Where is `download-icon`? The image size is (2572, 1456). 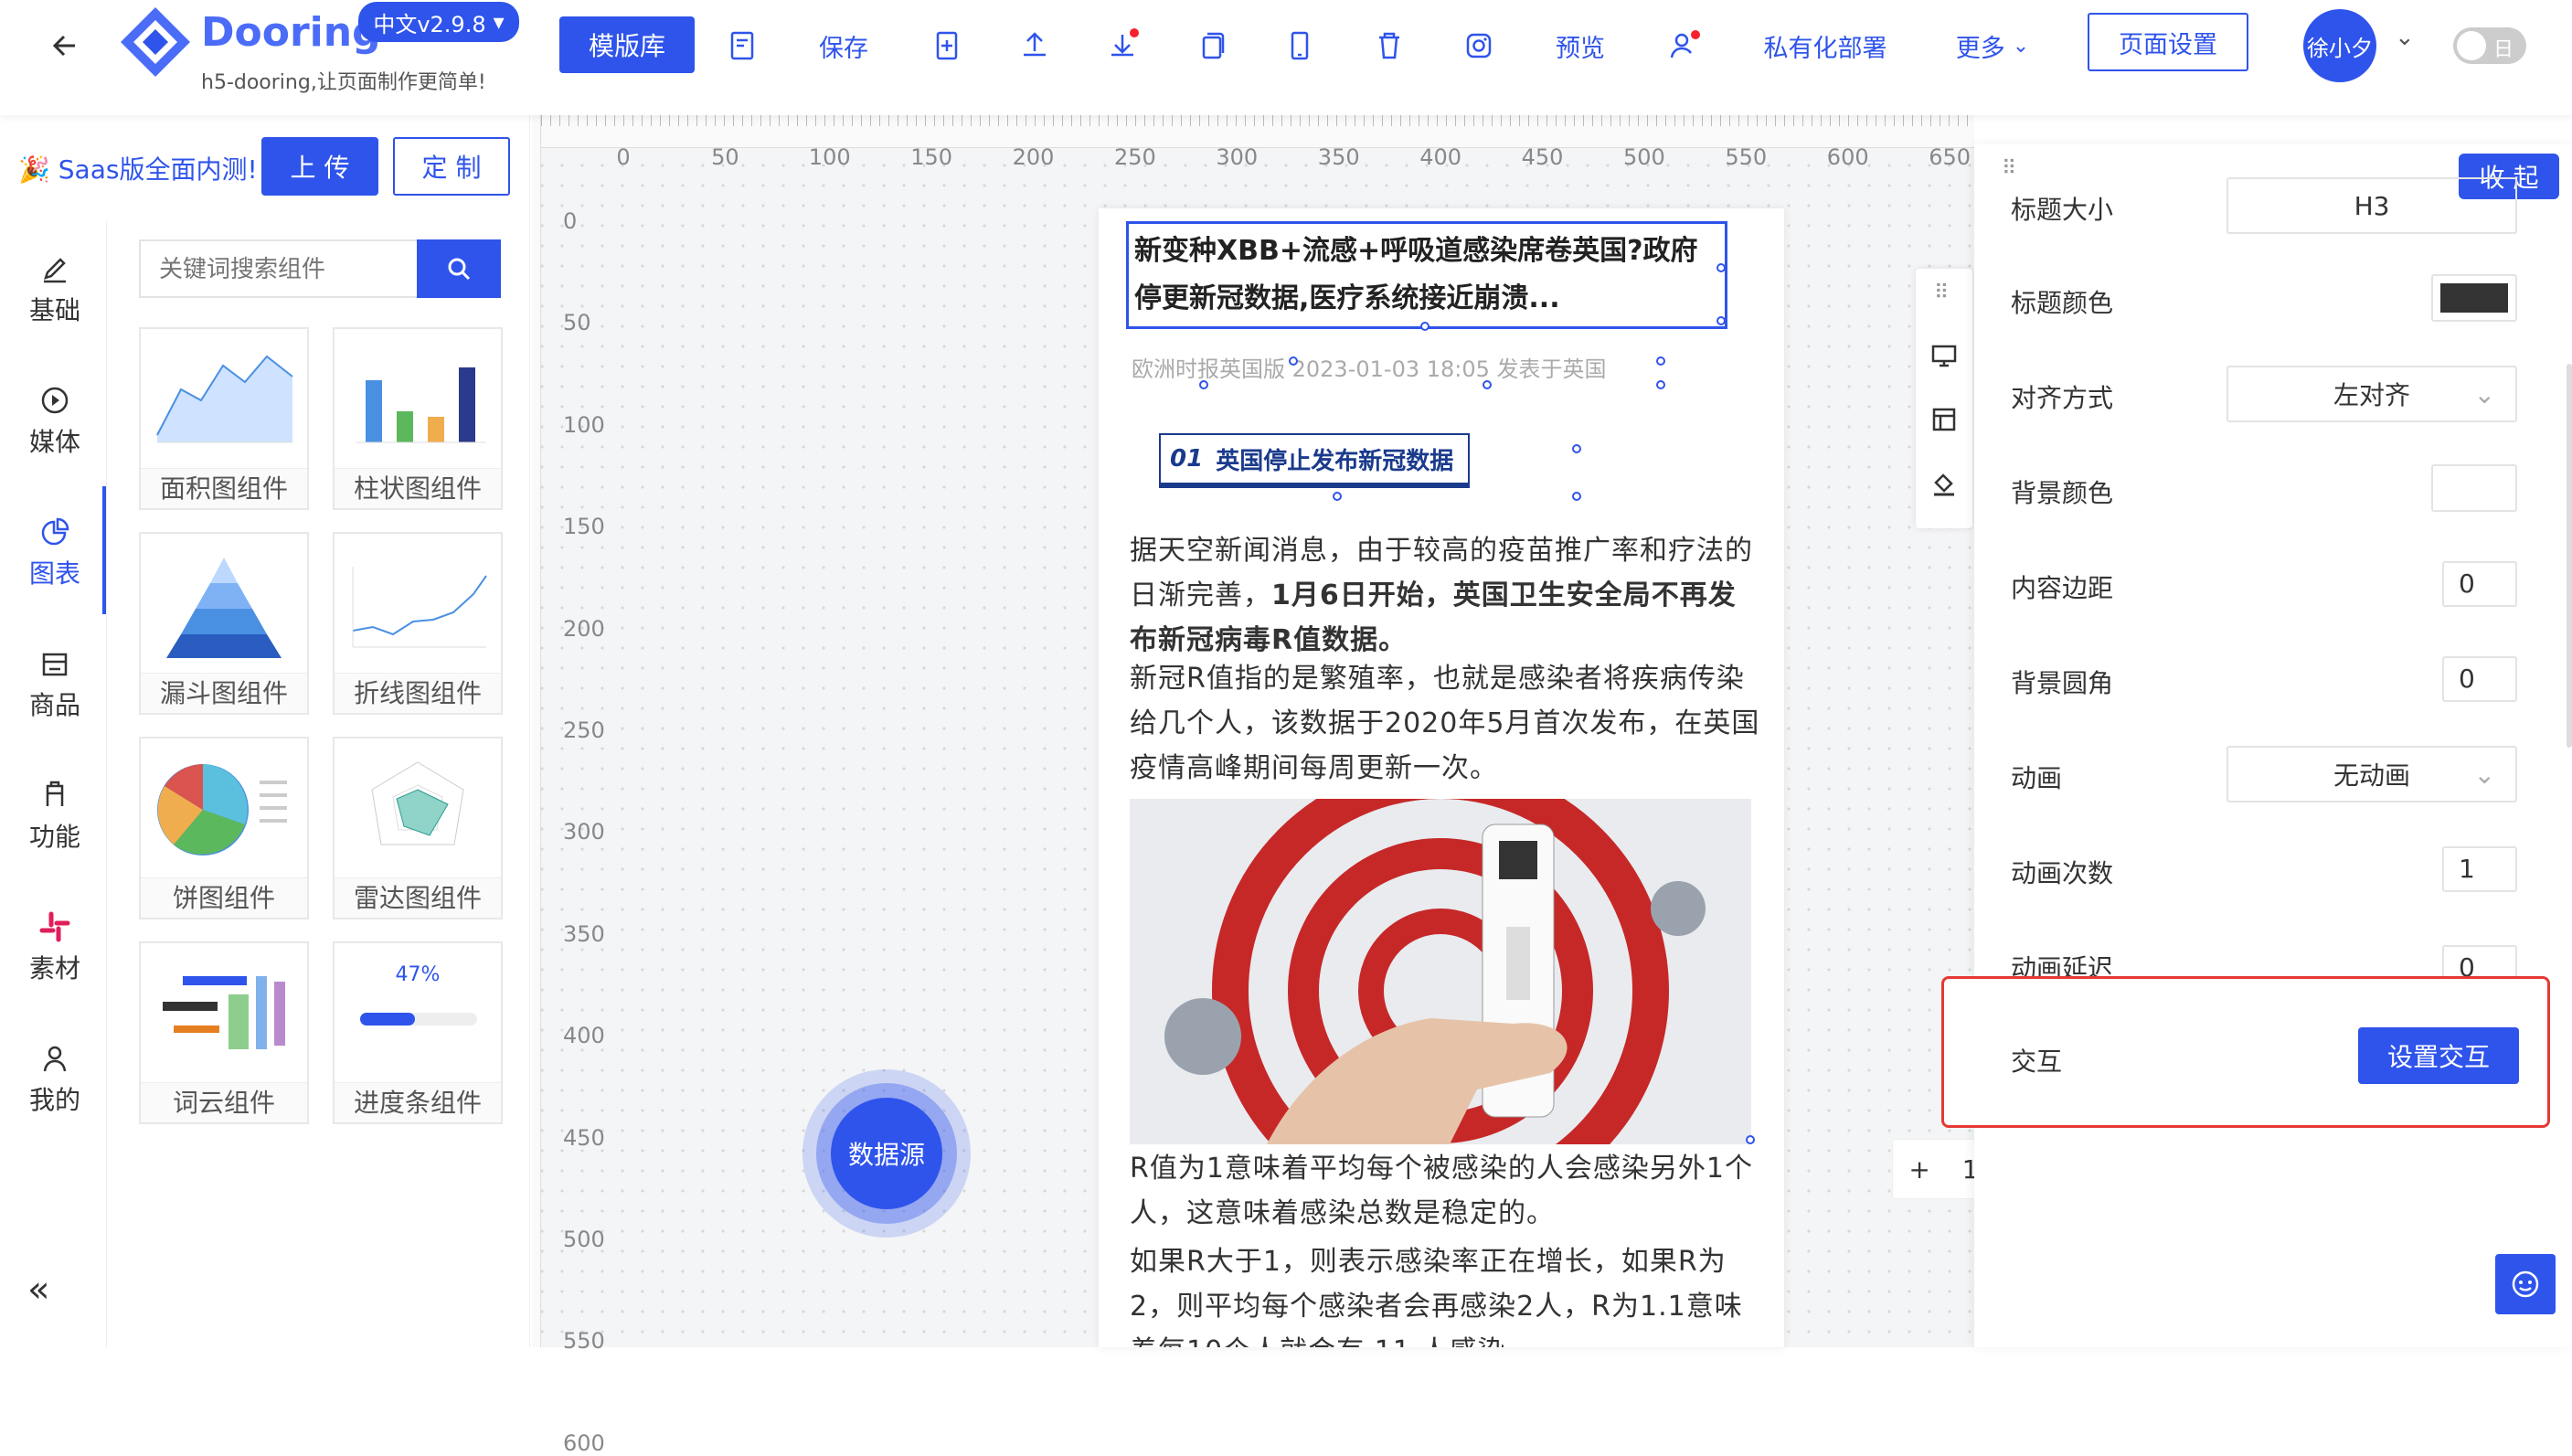 download-icon is located at coordinates (1122, 46).